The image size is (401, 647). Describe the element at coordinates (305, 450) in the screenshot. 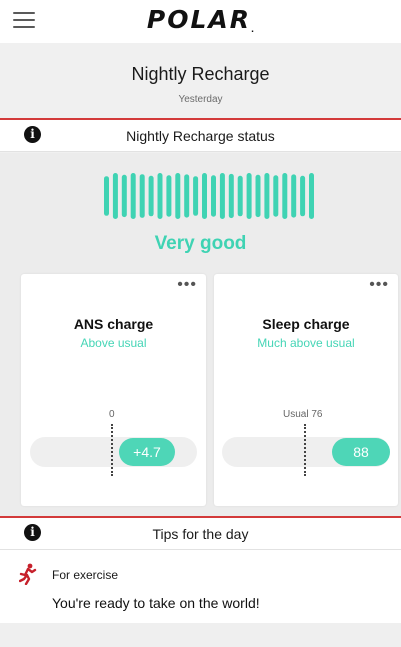

I see `sleep-reference-marker` at that location.